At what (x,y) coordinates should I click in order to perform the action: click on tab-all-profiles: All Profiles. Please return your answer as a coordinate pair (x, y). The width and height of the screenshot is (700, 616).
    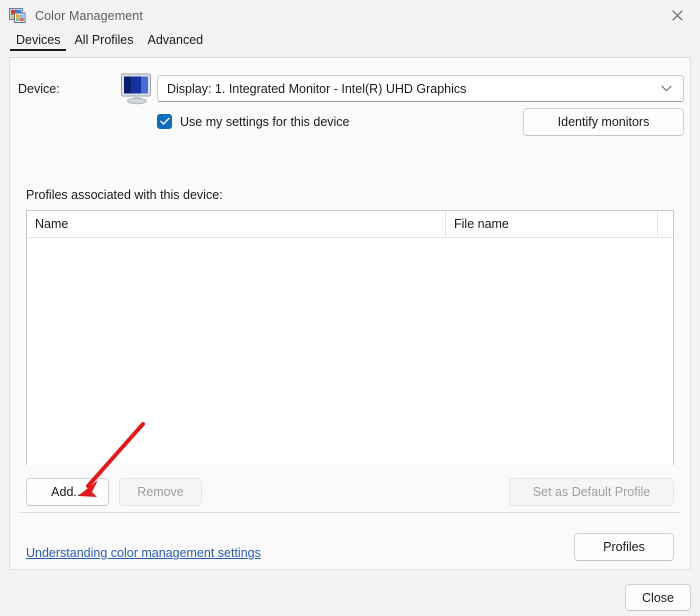
    Looking at the image, I should click on (103, 42).